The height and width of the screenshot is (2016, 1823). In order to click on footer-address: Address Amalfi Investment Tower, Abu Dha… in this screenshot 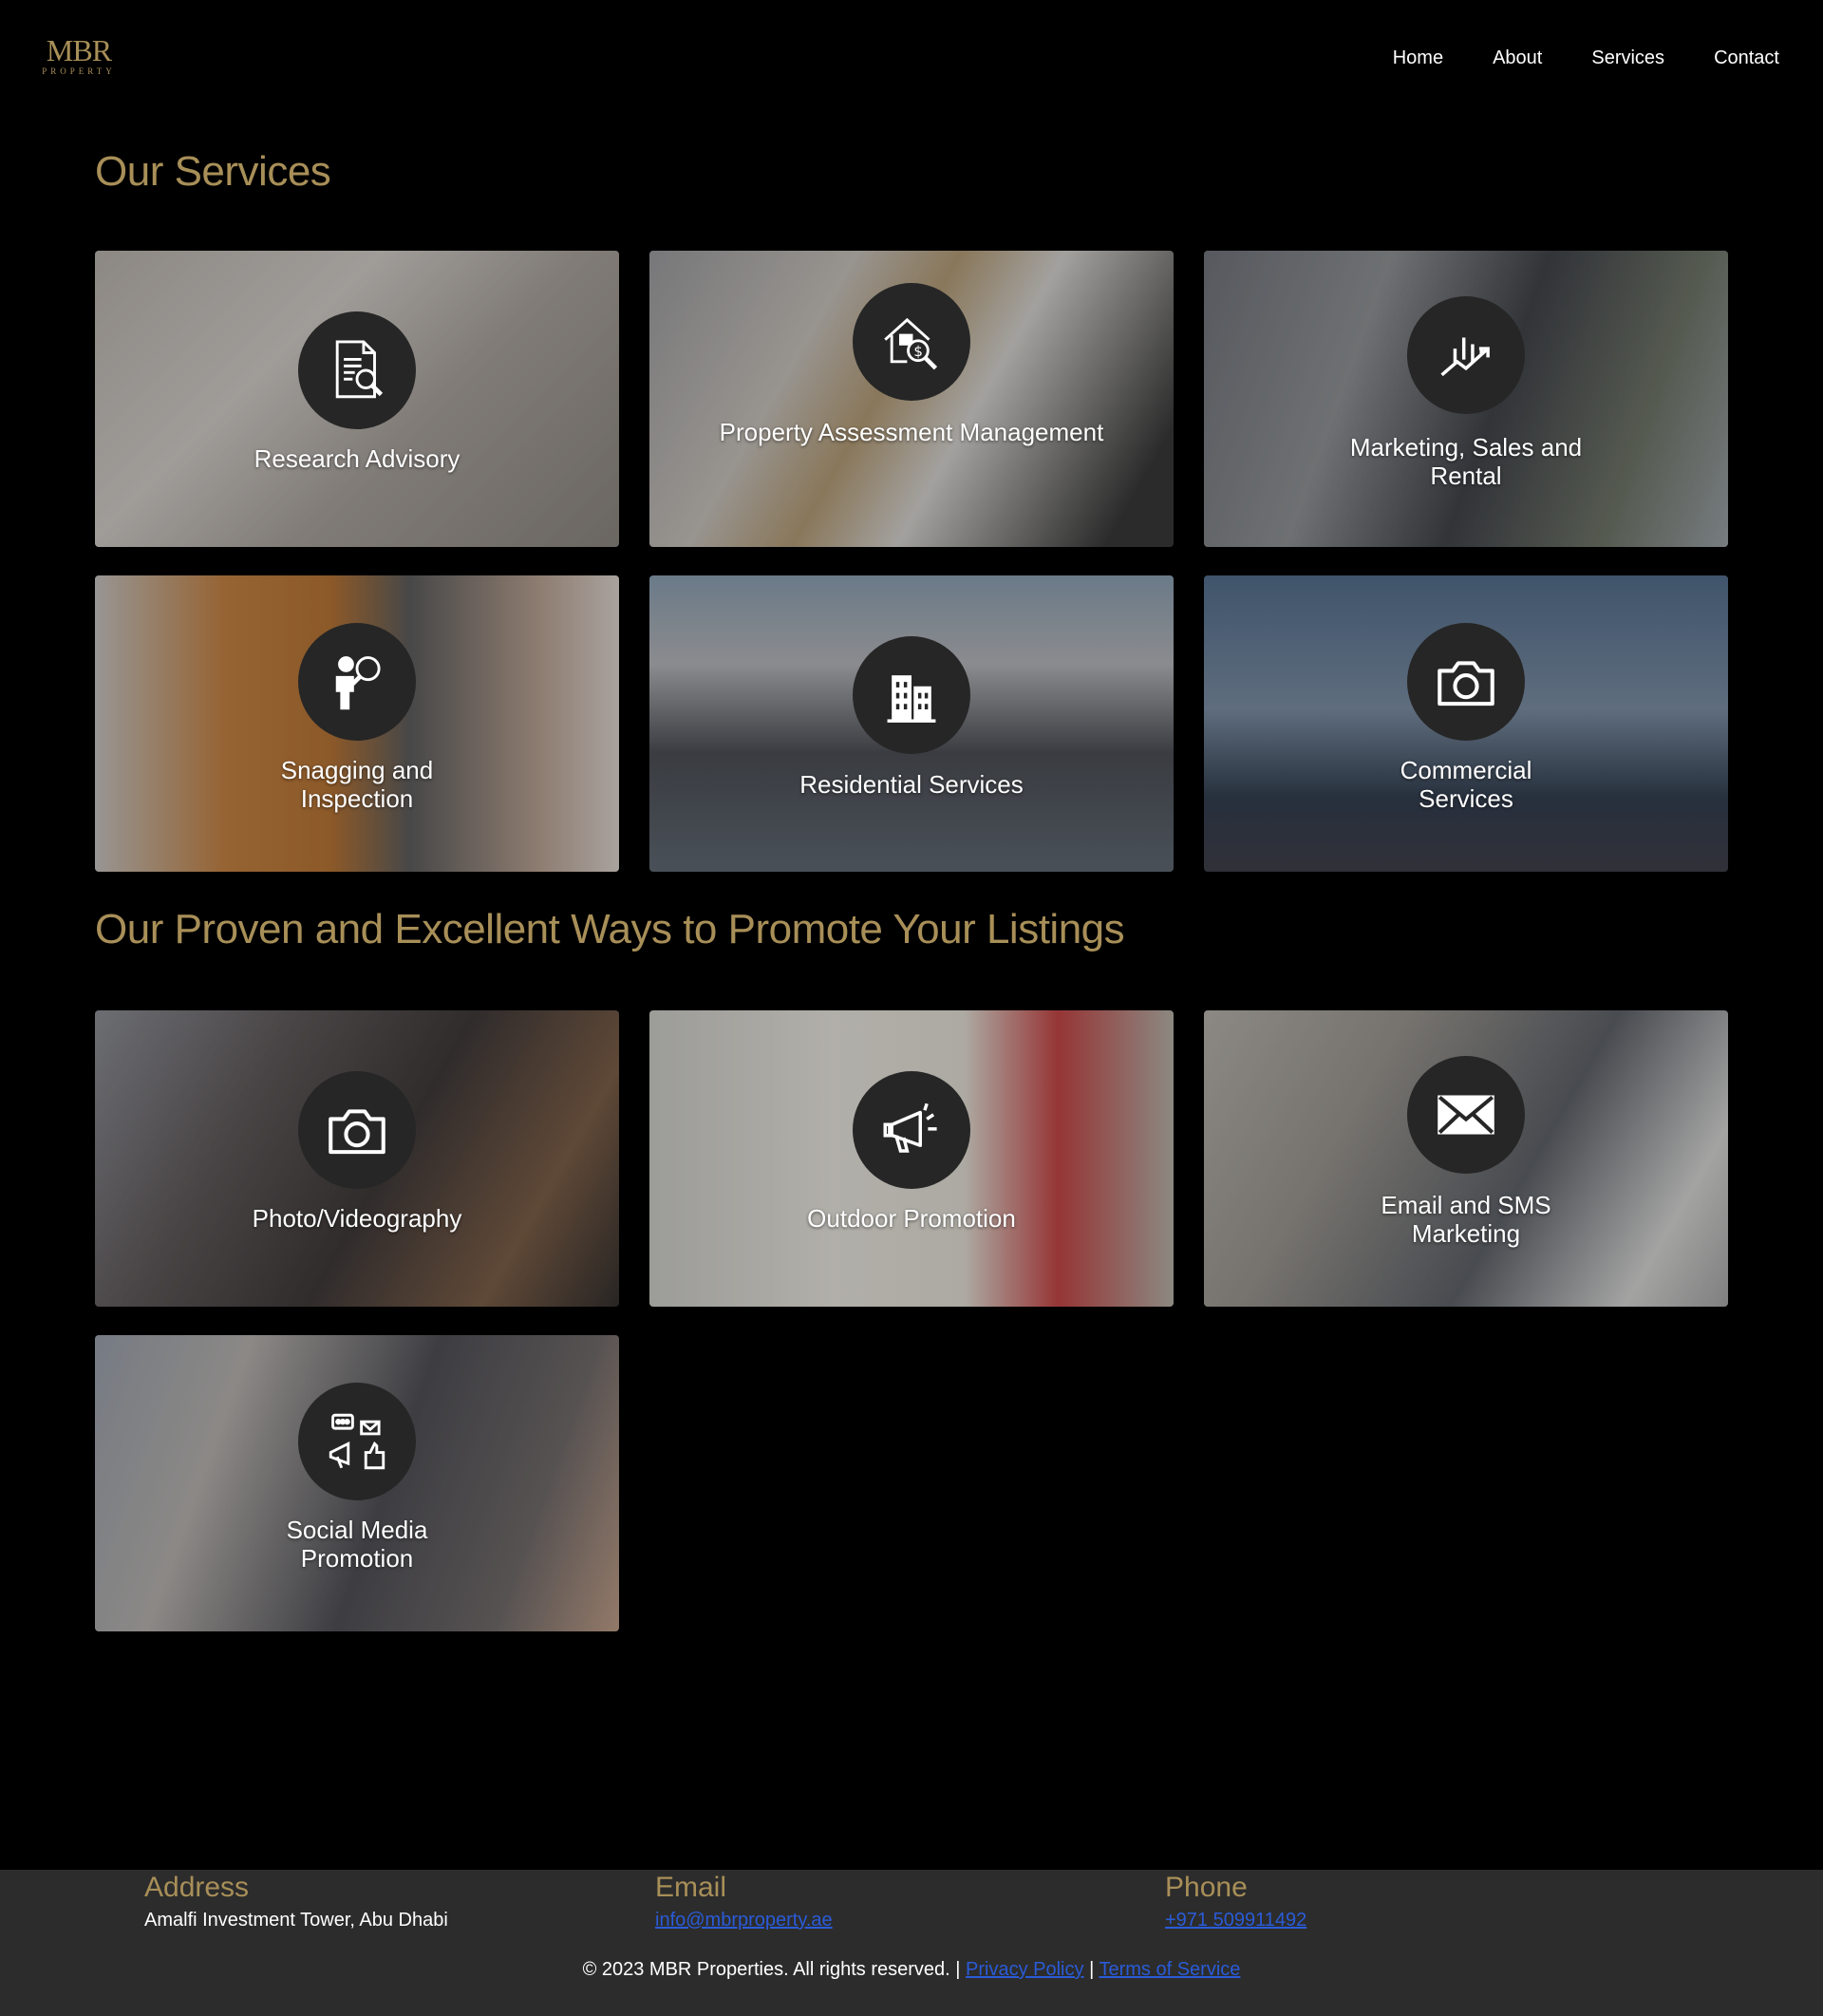, I will do `click(296, 1901)`.